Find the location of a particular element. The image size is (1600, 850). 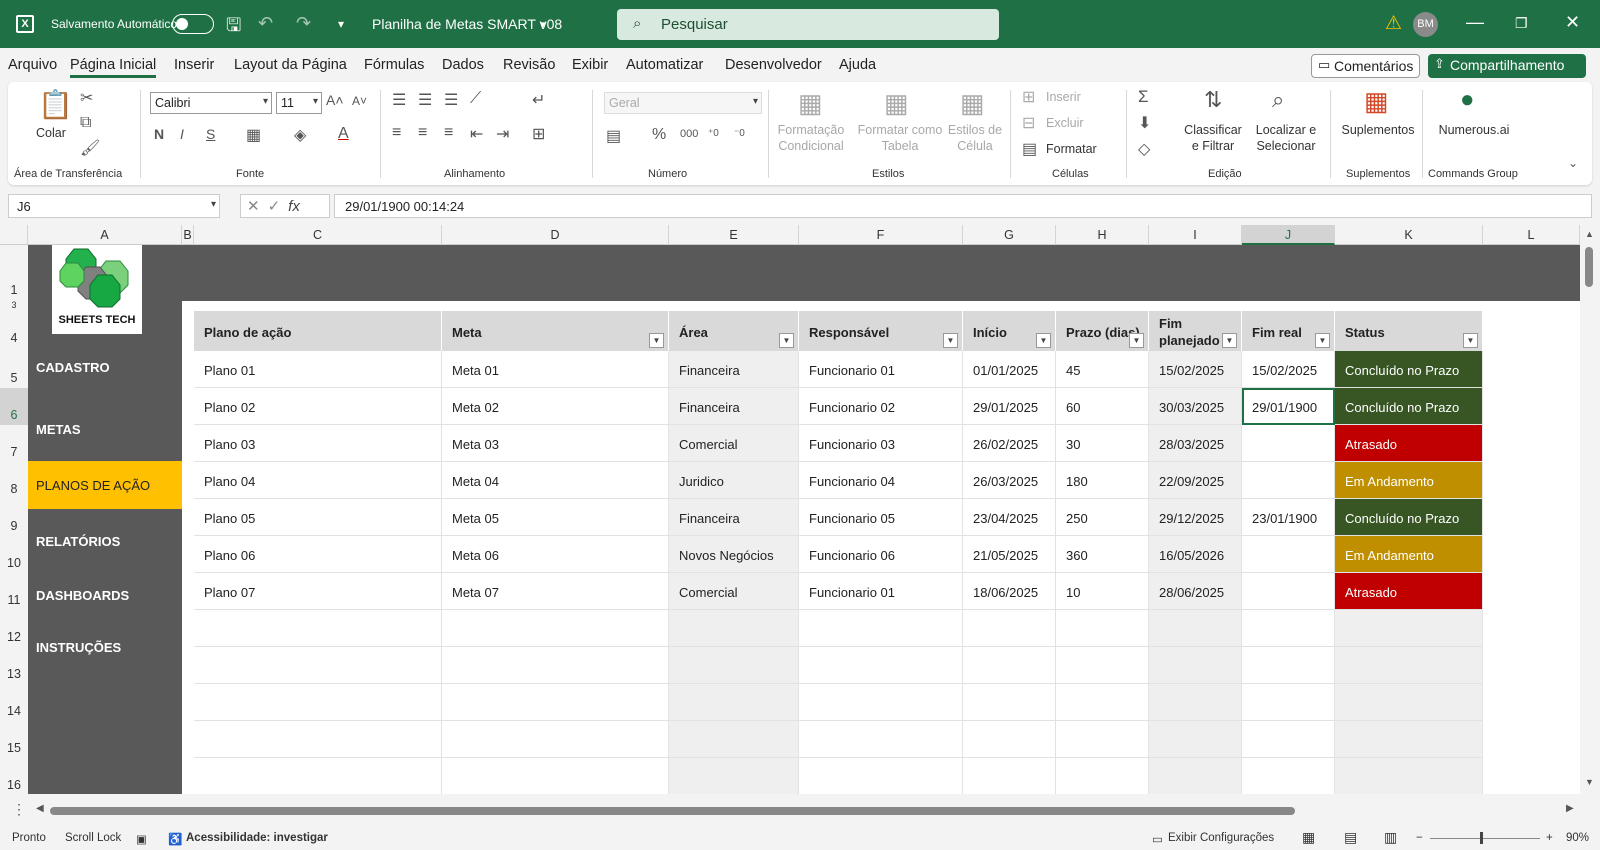

table-cell: 16/05/2026 is located at coordinates (1195, 554).